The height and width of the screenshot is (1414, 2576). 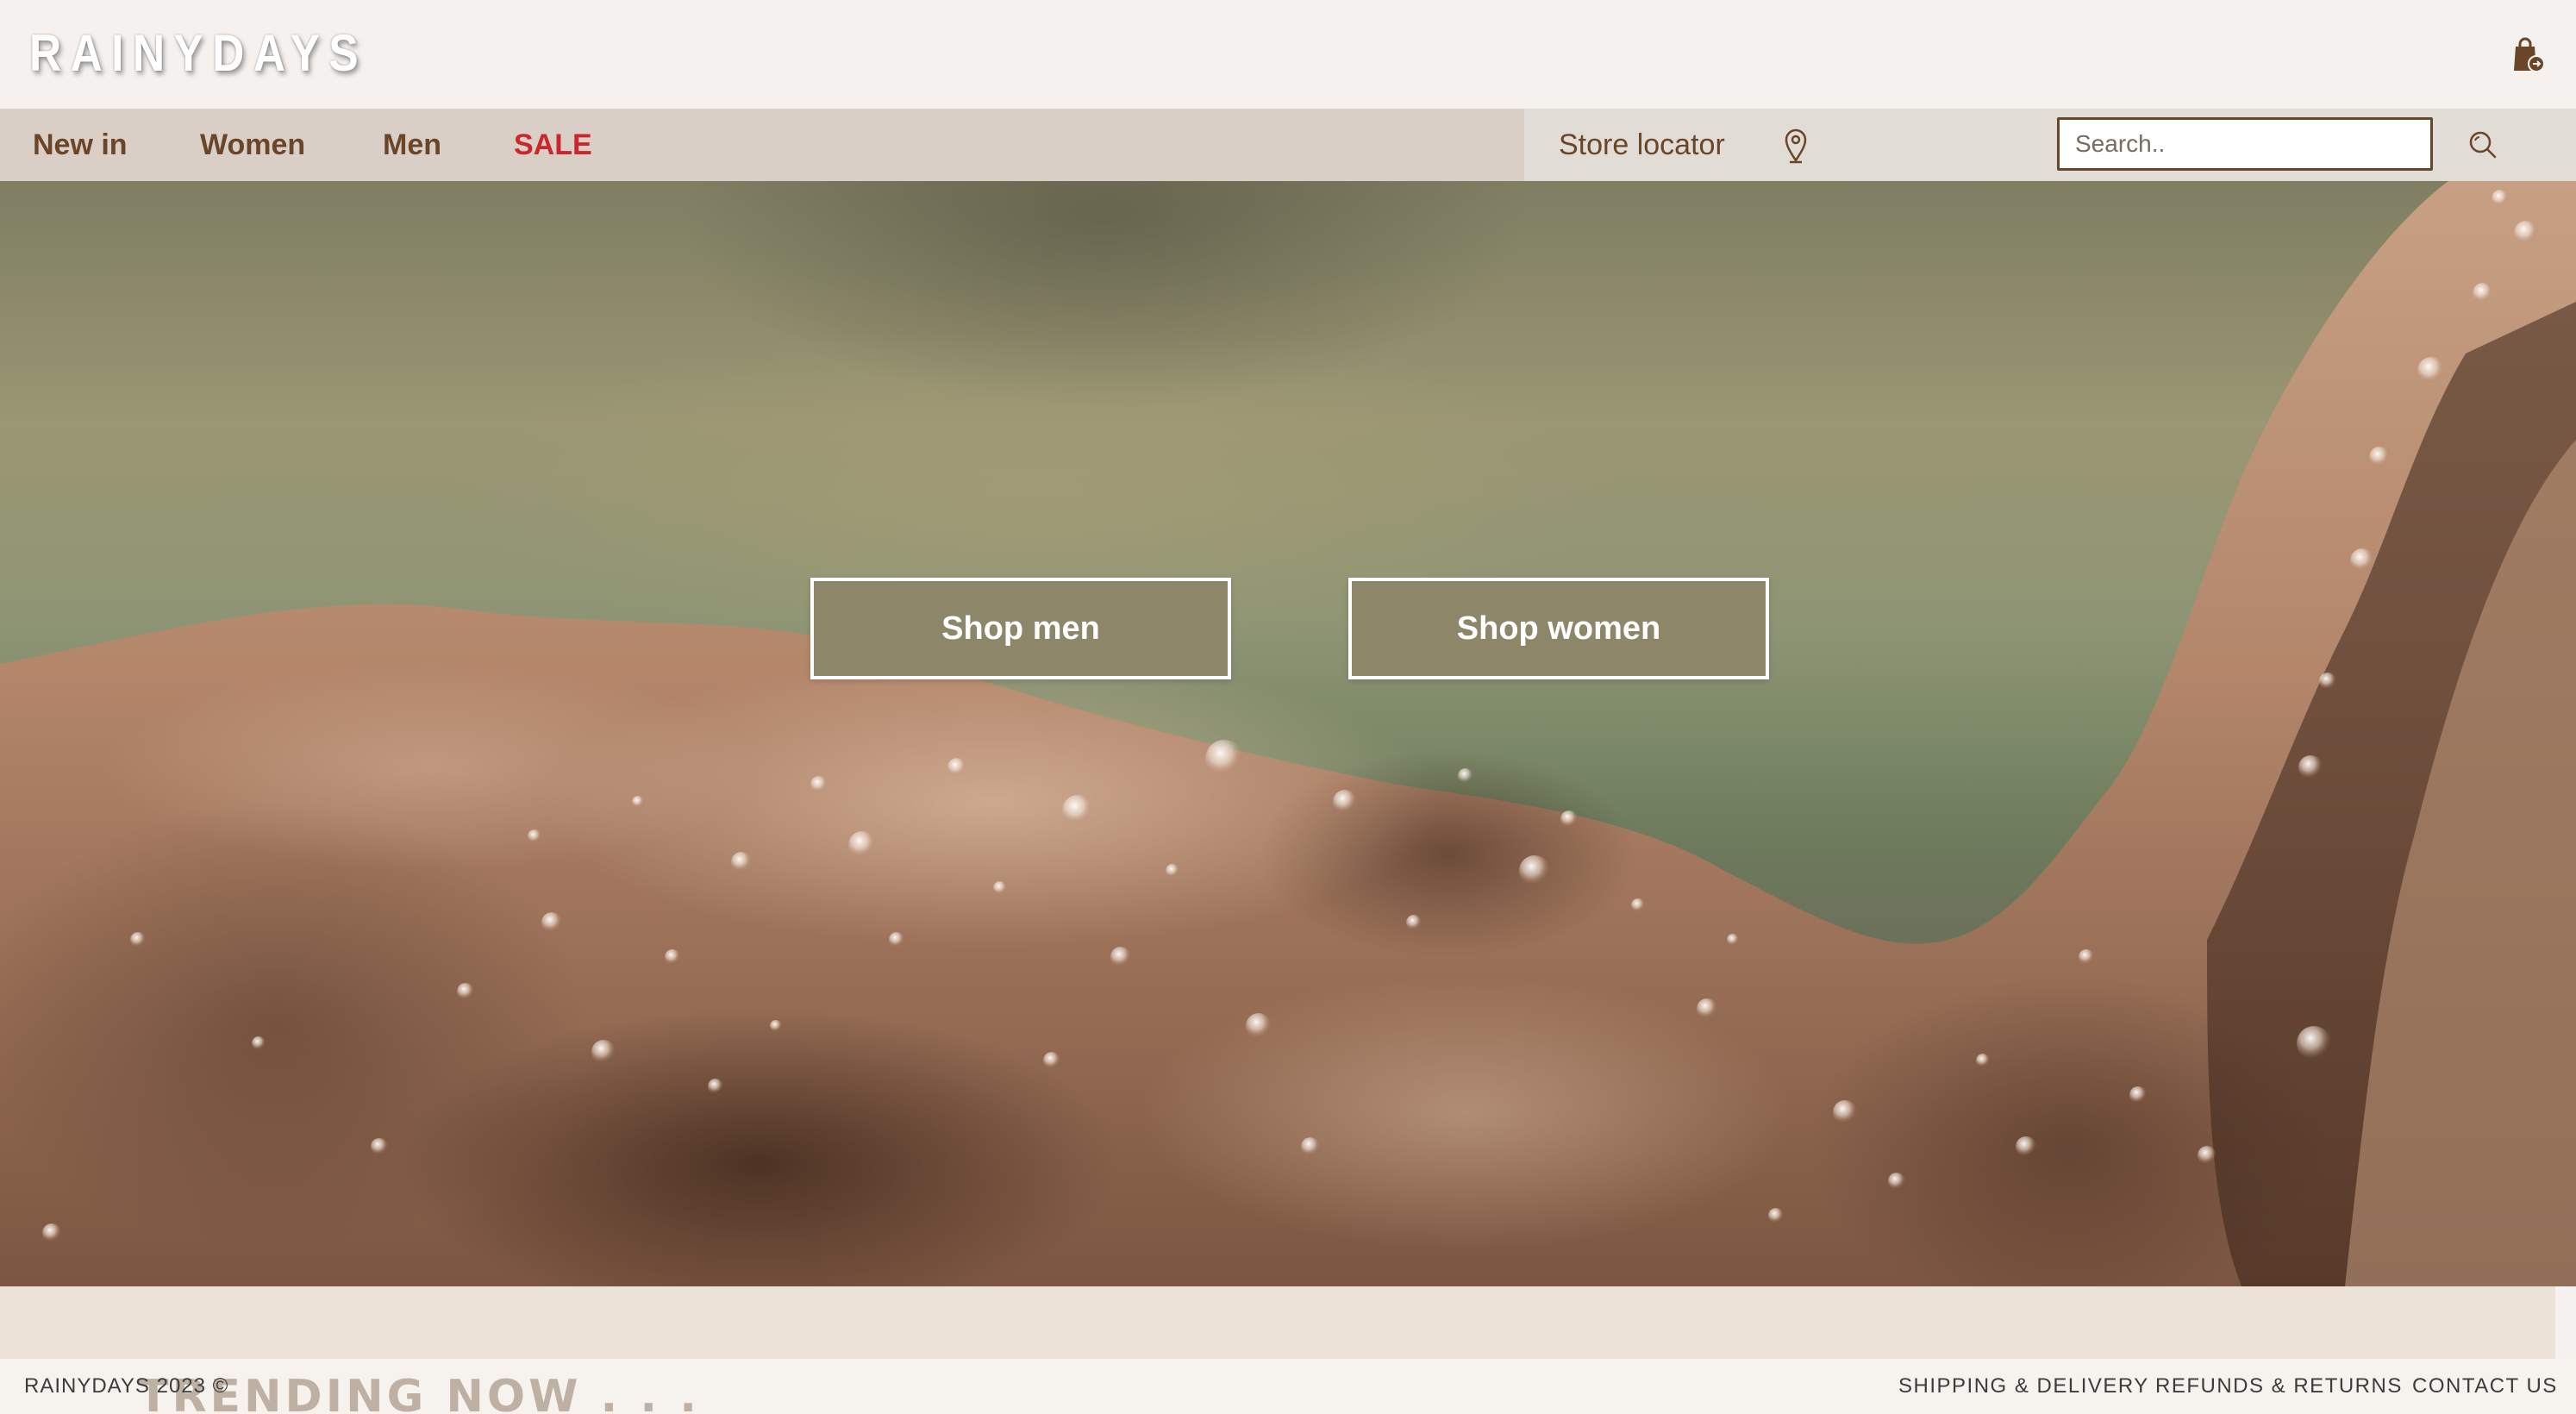 I want to click on site-header: RAINYDAYS, so click(x=1288, y=55).